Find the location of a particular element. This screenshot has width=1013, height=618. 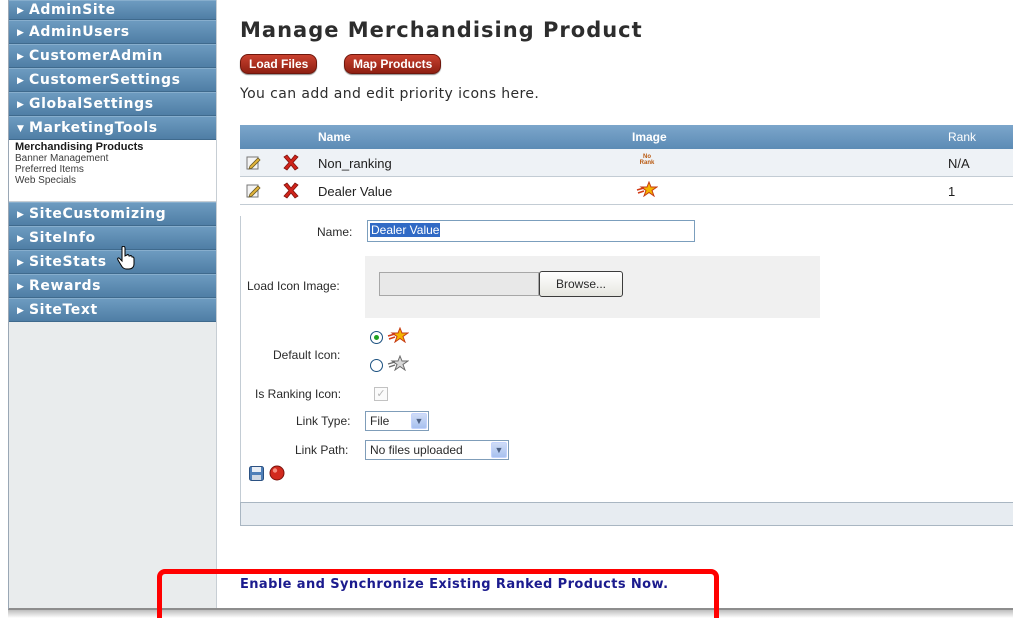

load-icon-label: Load Icon Image: is located at coordinates (293, 286).